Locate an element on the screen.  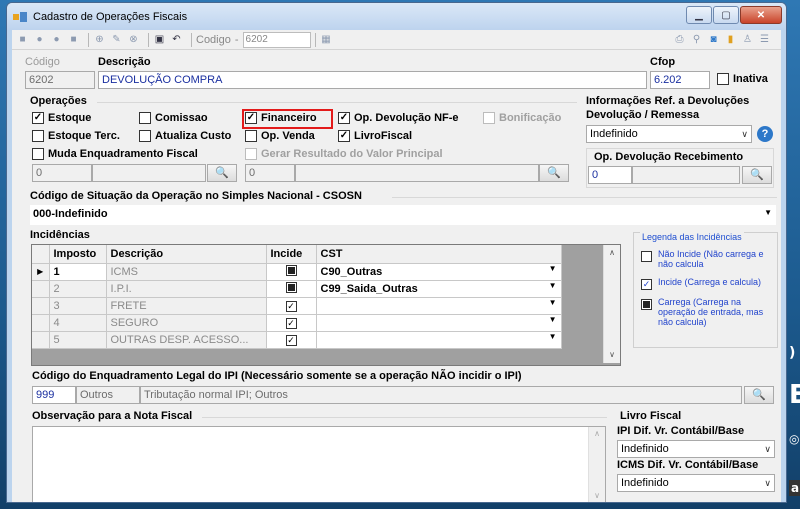
minimize-button: ▁ is located at coordinates (699, 15).